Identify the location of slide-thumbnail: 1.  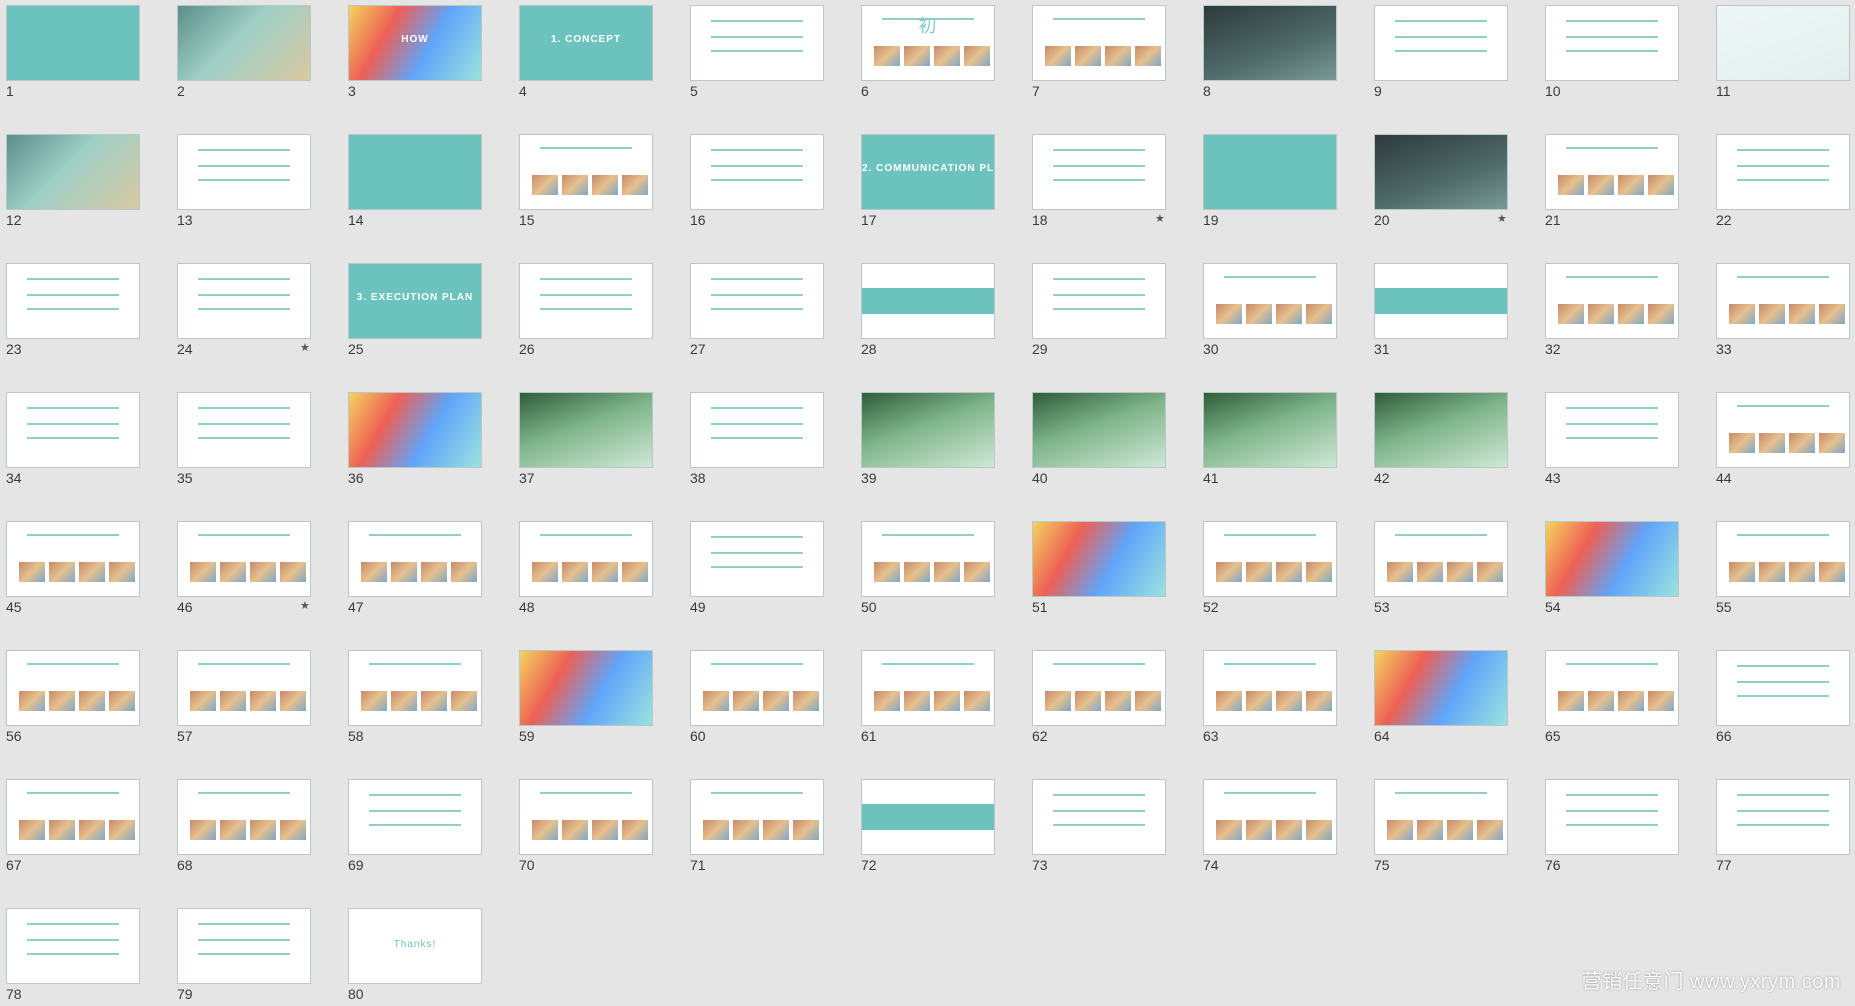
(90, 68).